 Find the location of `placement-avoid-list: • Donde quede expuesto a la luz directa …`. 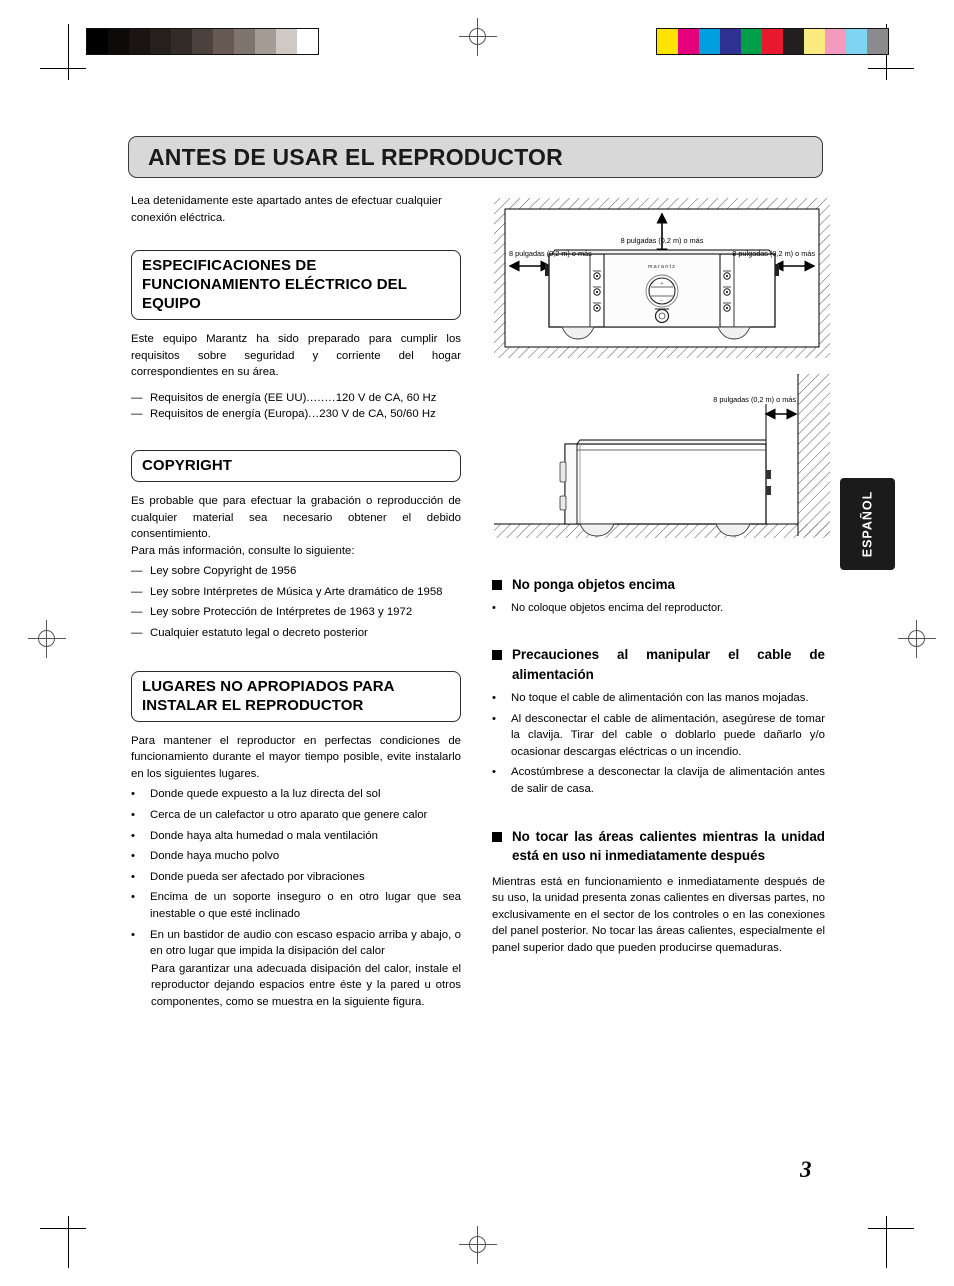

placement-avoid-list: • Donde quede expuesto a la luz directa … is located at coordinates (296, 872).